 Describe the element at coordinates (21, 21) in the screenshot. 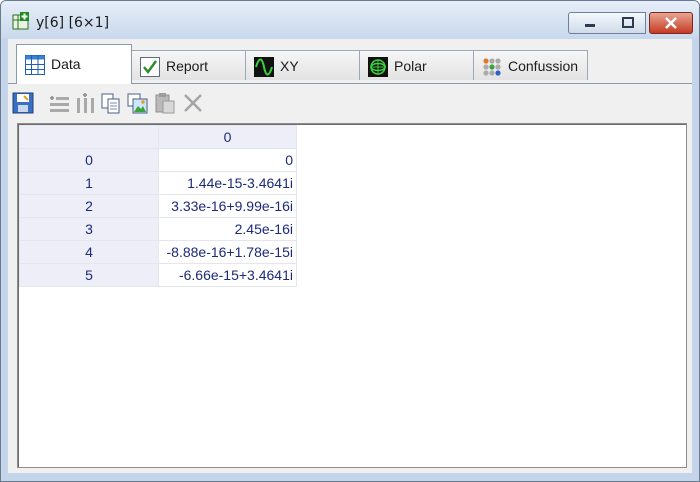

I see `matrix-app-icon` at that location.